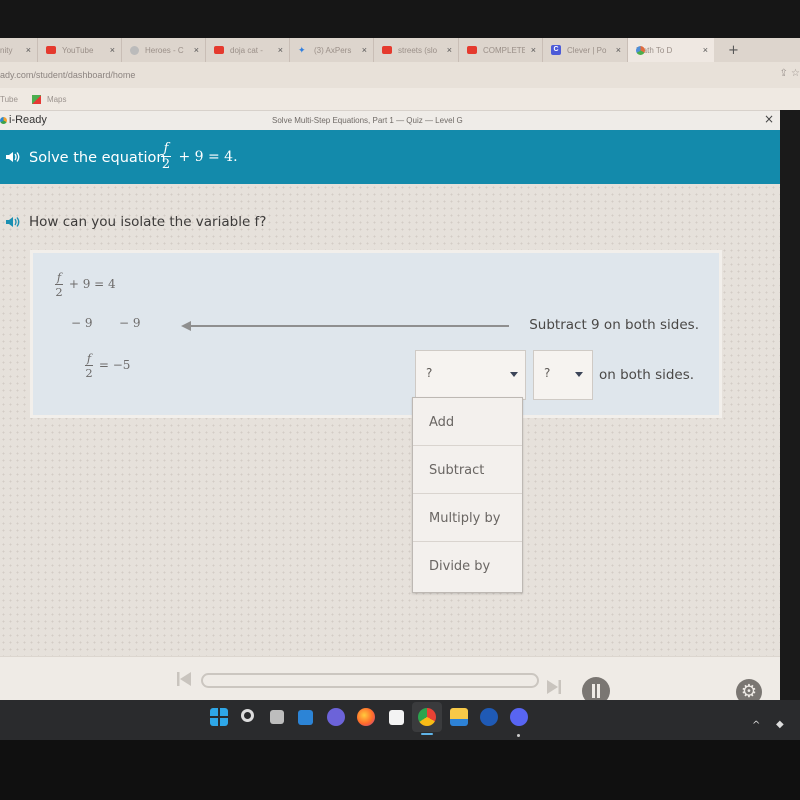 The height and width of the screenshot is (800, 800). What do you see at coordinates (556, 50) in the screenshot?
I see `clever-icon: C` at bounding box center [556, 50].